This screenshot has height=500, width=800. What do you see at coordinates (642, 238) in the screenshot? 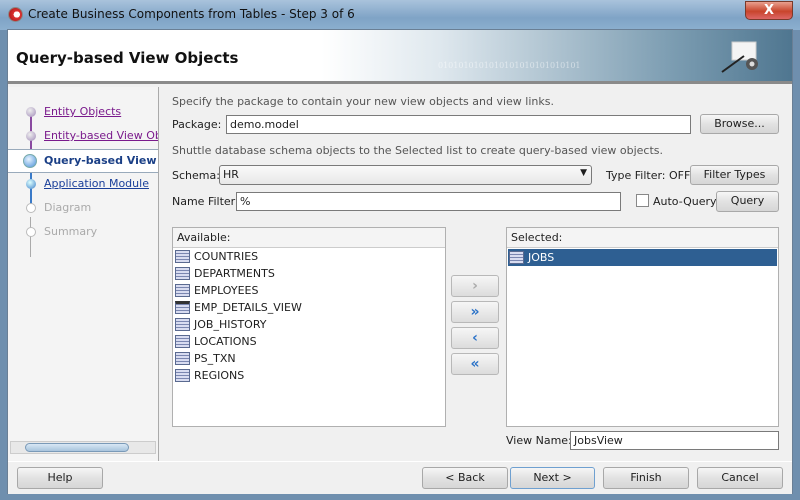
I see `selected-header: Selected:` at bounding box center [642, 238].